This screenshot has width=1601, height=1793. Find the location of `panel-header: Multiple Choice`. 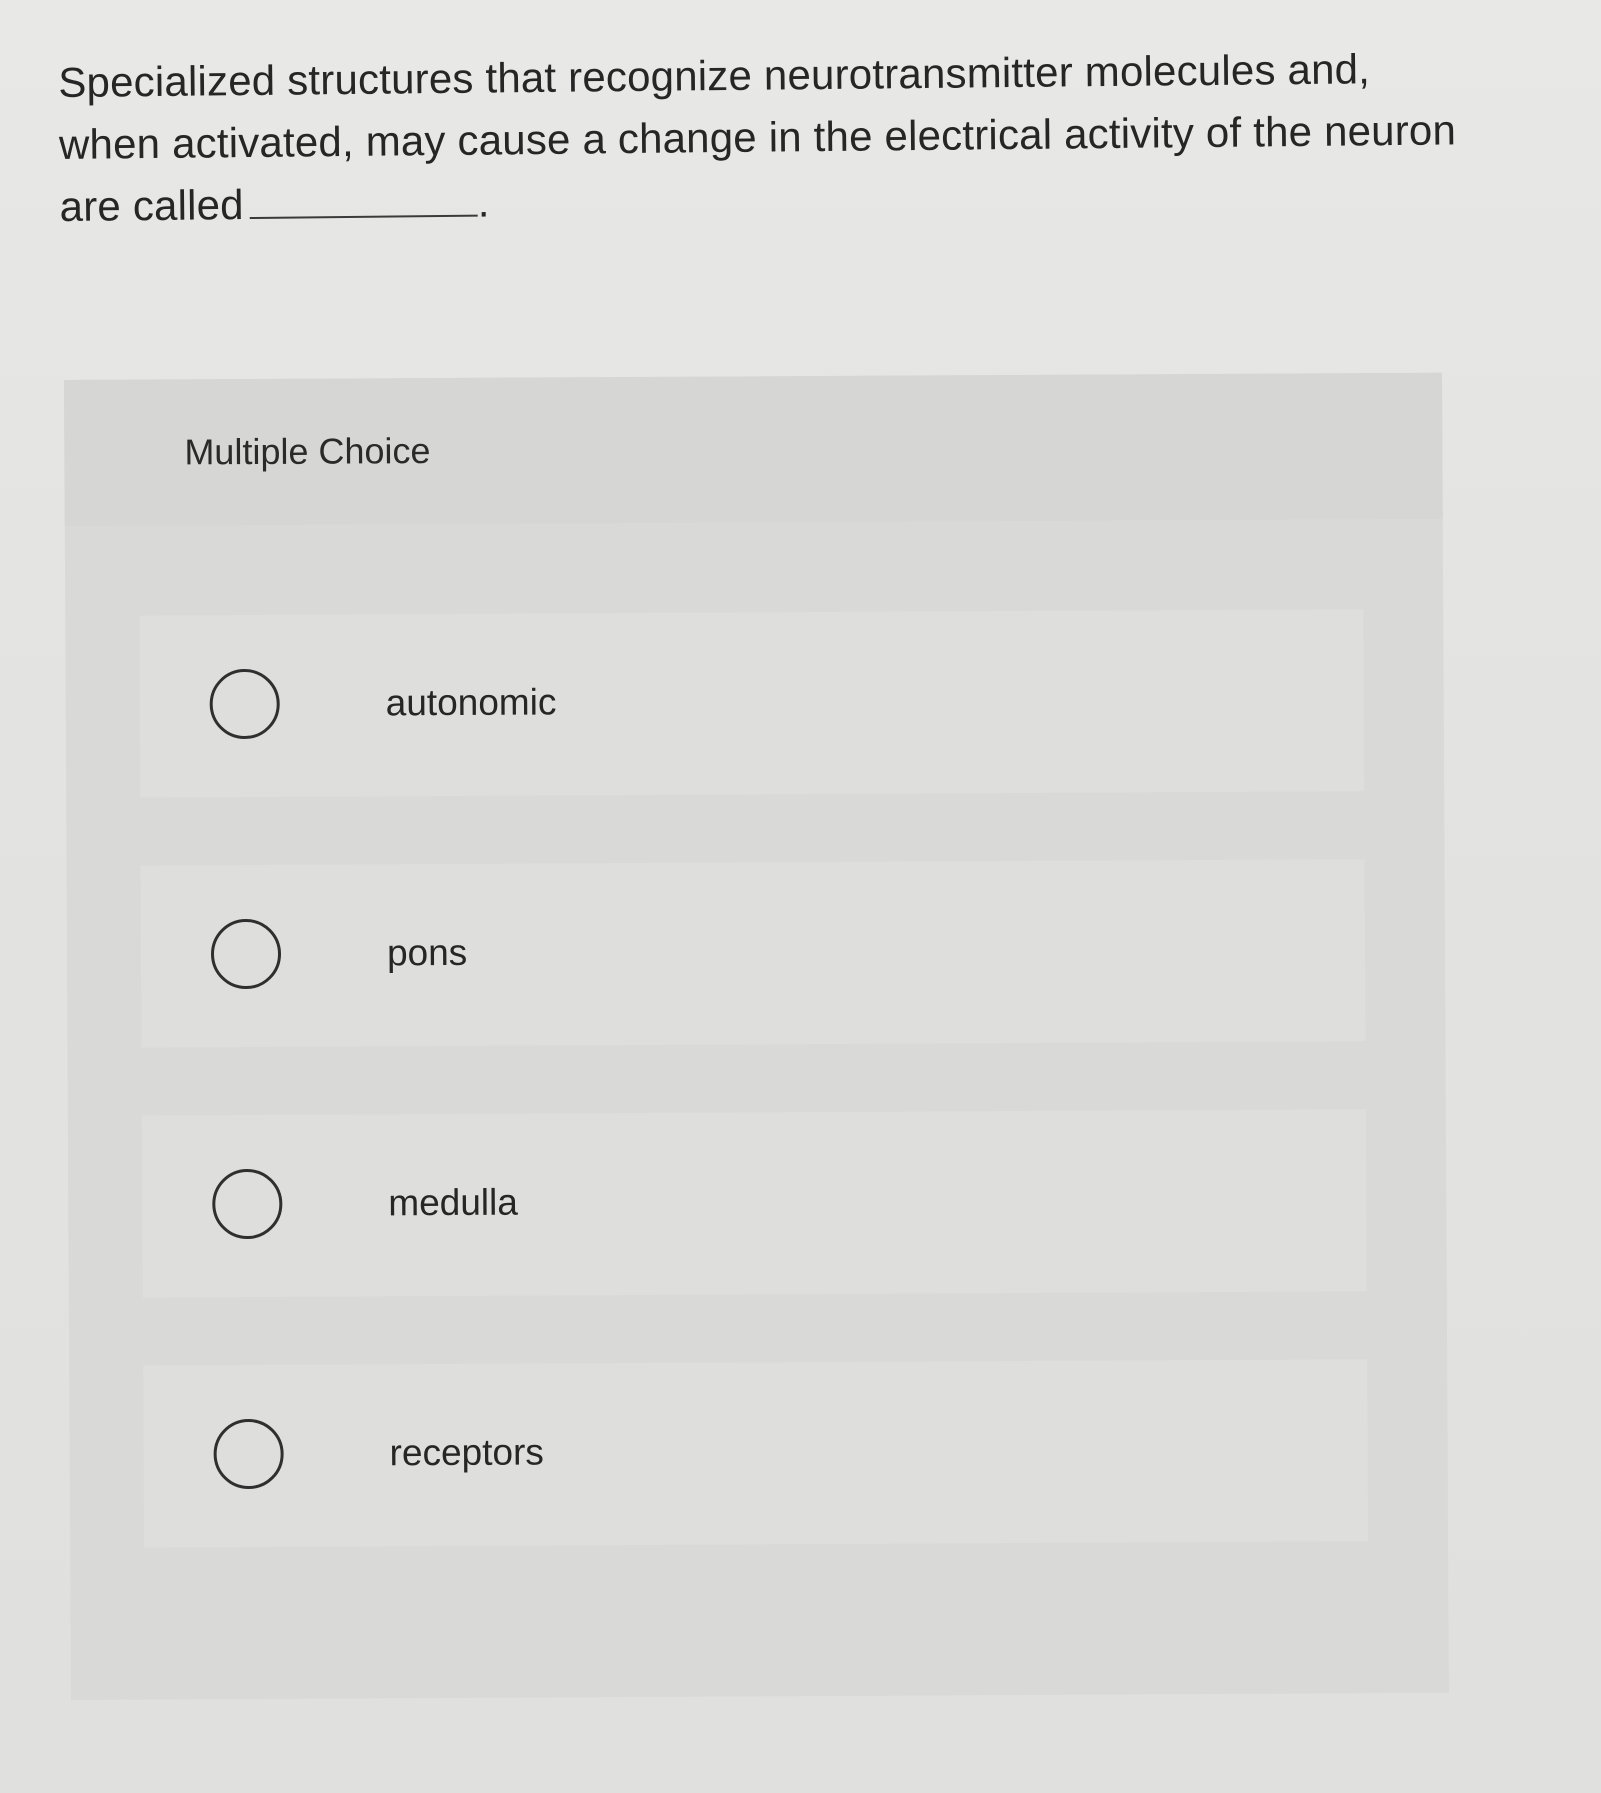

panel-header: Multiple Choice is located at coordinates (753, 449).